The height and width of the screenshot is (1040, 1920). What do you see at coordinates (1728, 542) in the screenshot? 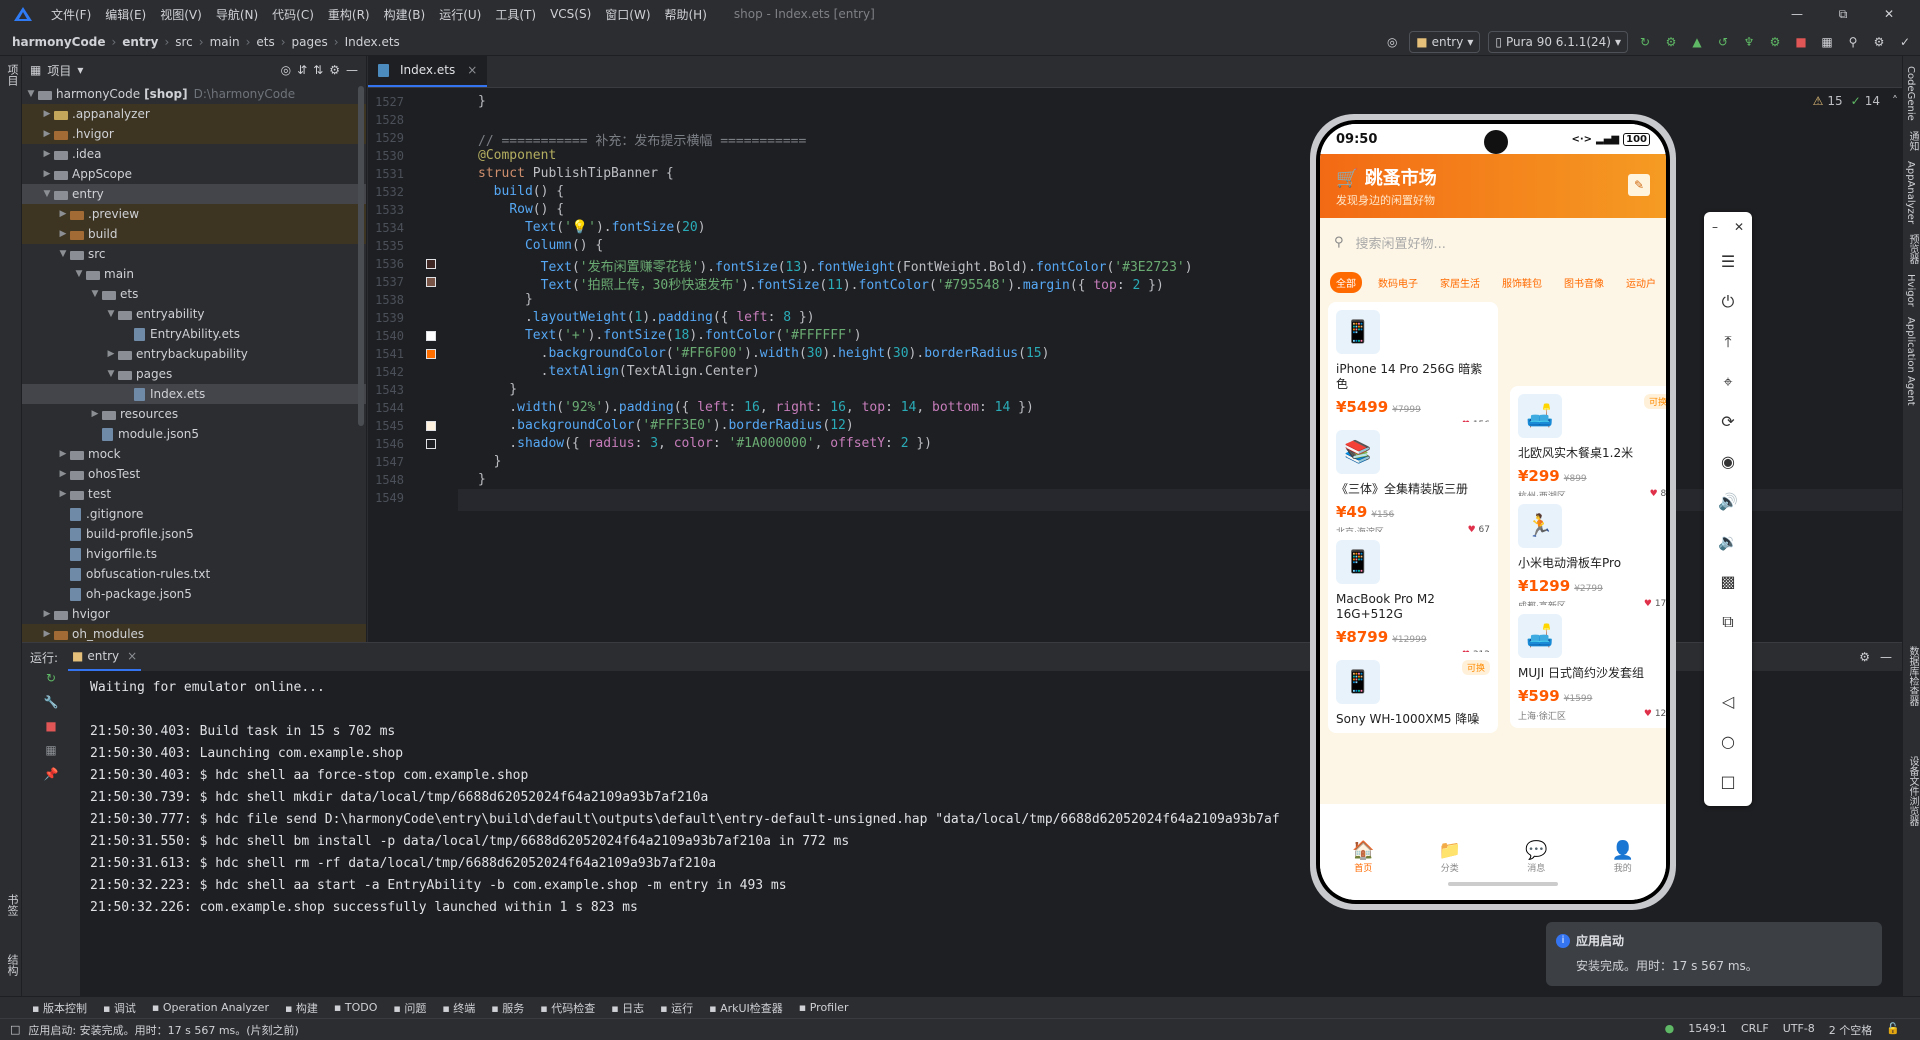
I see `volume-down-icon: 🔉` at bounding box center [1728, 542].